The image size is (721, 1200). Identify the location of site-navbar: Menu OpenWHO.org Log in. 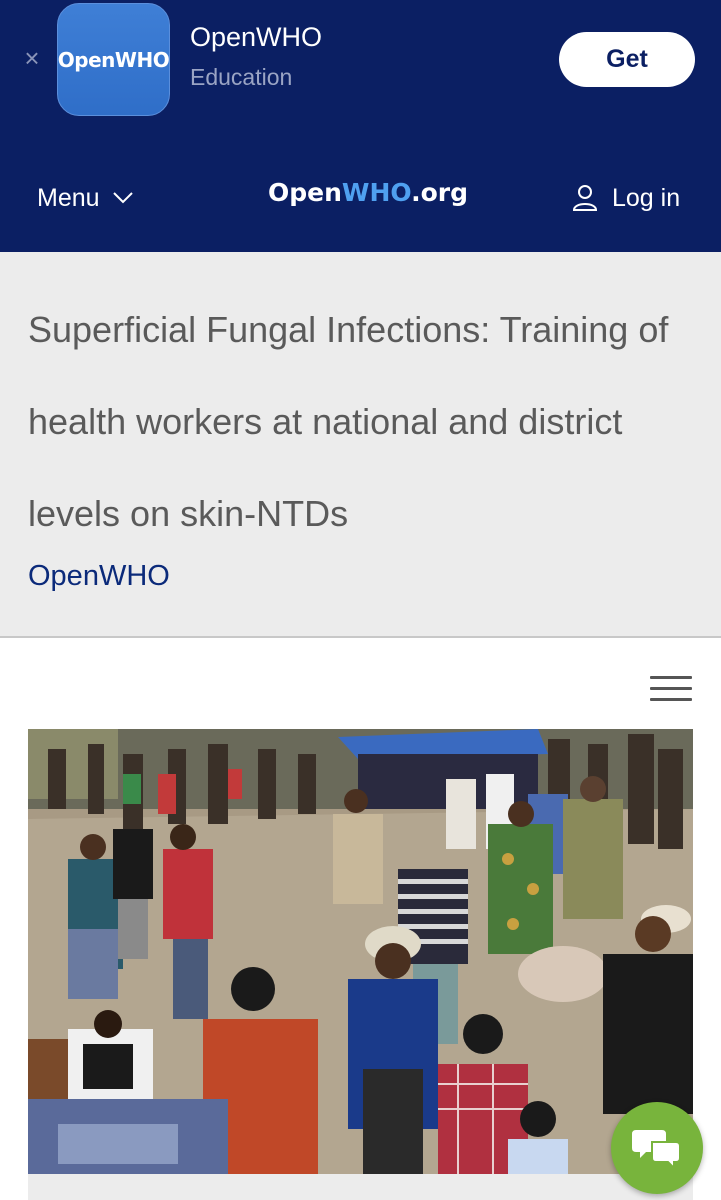
(360, 196).